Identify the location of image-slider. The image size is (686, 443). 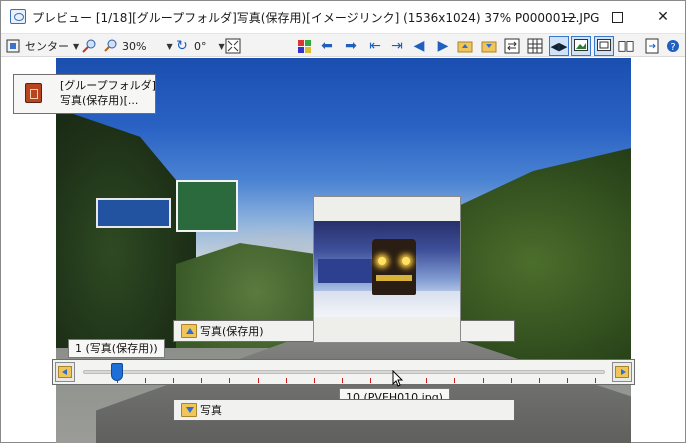
(343, 372).